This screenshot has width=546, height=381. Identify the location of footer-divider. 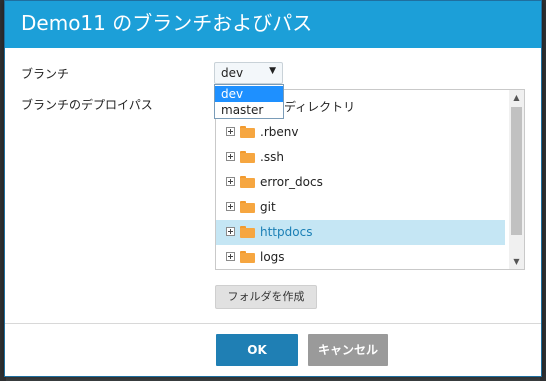
(273, 323).